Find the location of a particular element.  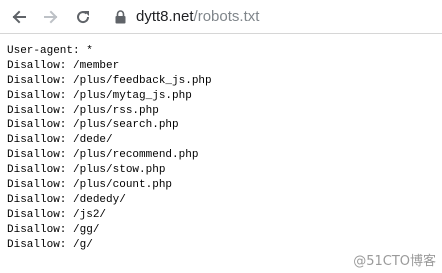

text-line: Disallow: /g/ is located at coordinates (50, 244).